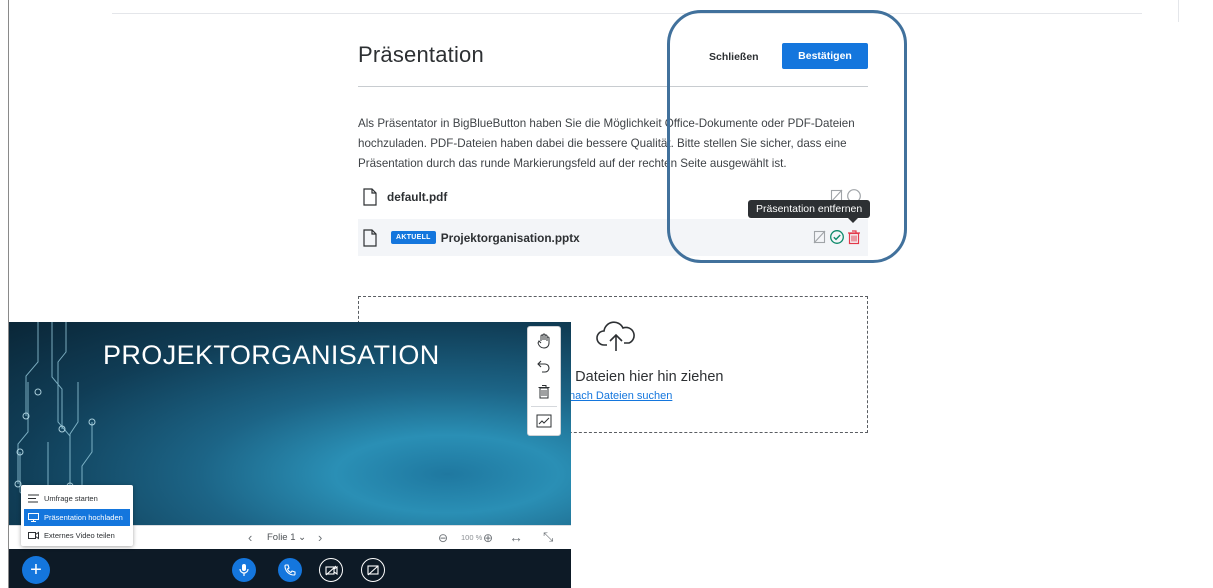 The width and height of the screenshot is (1213, 588). I want to click on fit-width-icon: ↔, so click(516, 537).